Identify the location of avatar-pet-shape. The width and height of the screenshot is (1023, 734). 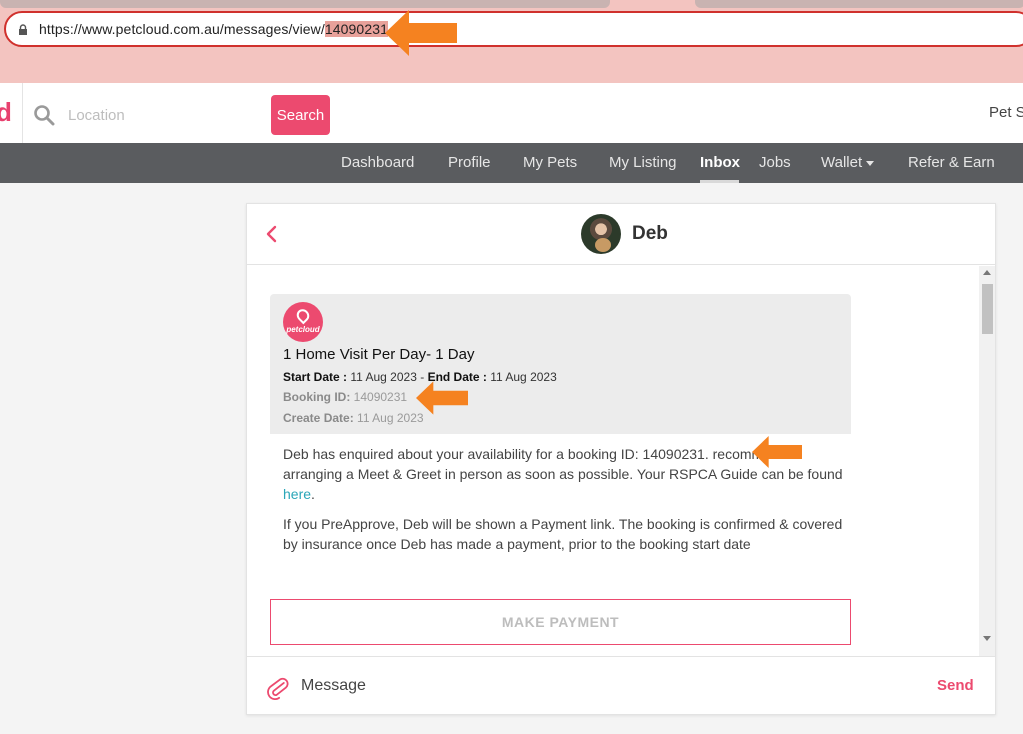
(603, 245).